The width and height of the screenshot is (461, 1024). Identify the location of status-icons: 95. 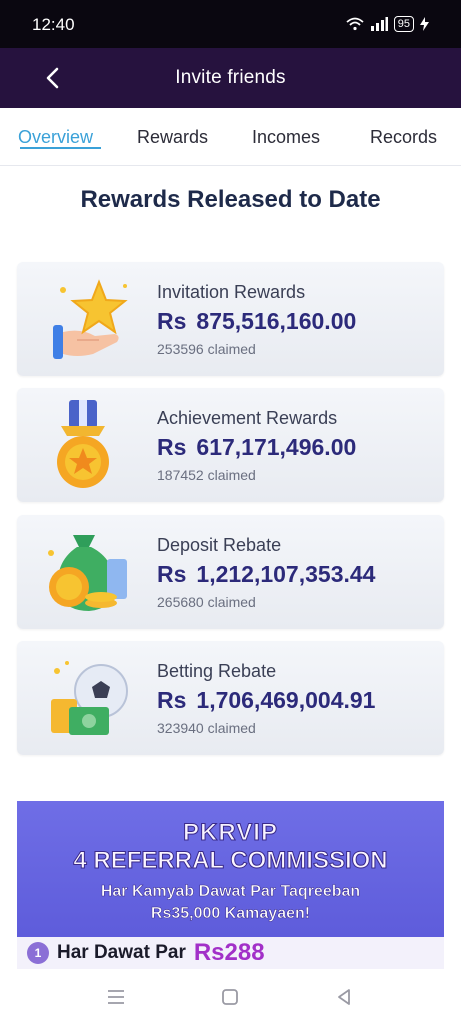
(387, 24).